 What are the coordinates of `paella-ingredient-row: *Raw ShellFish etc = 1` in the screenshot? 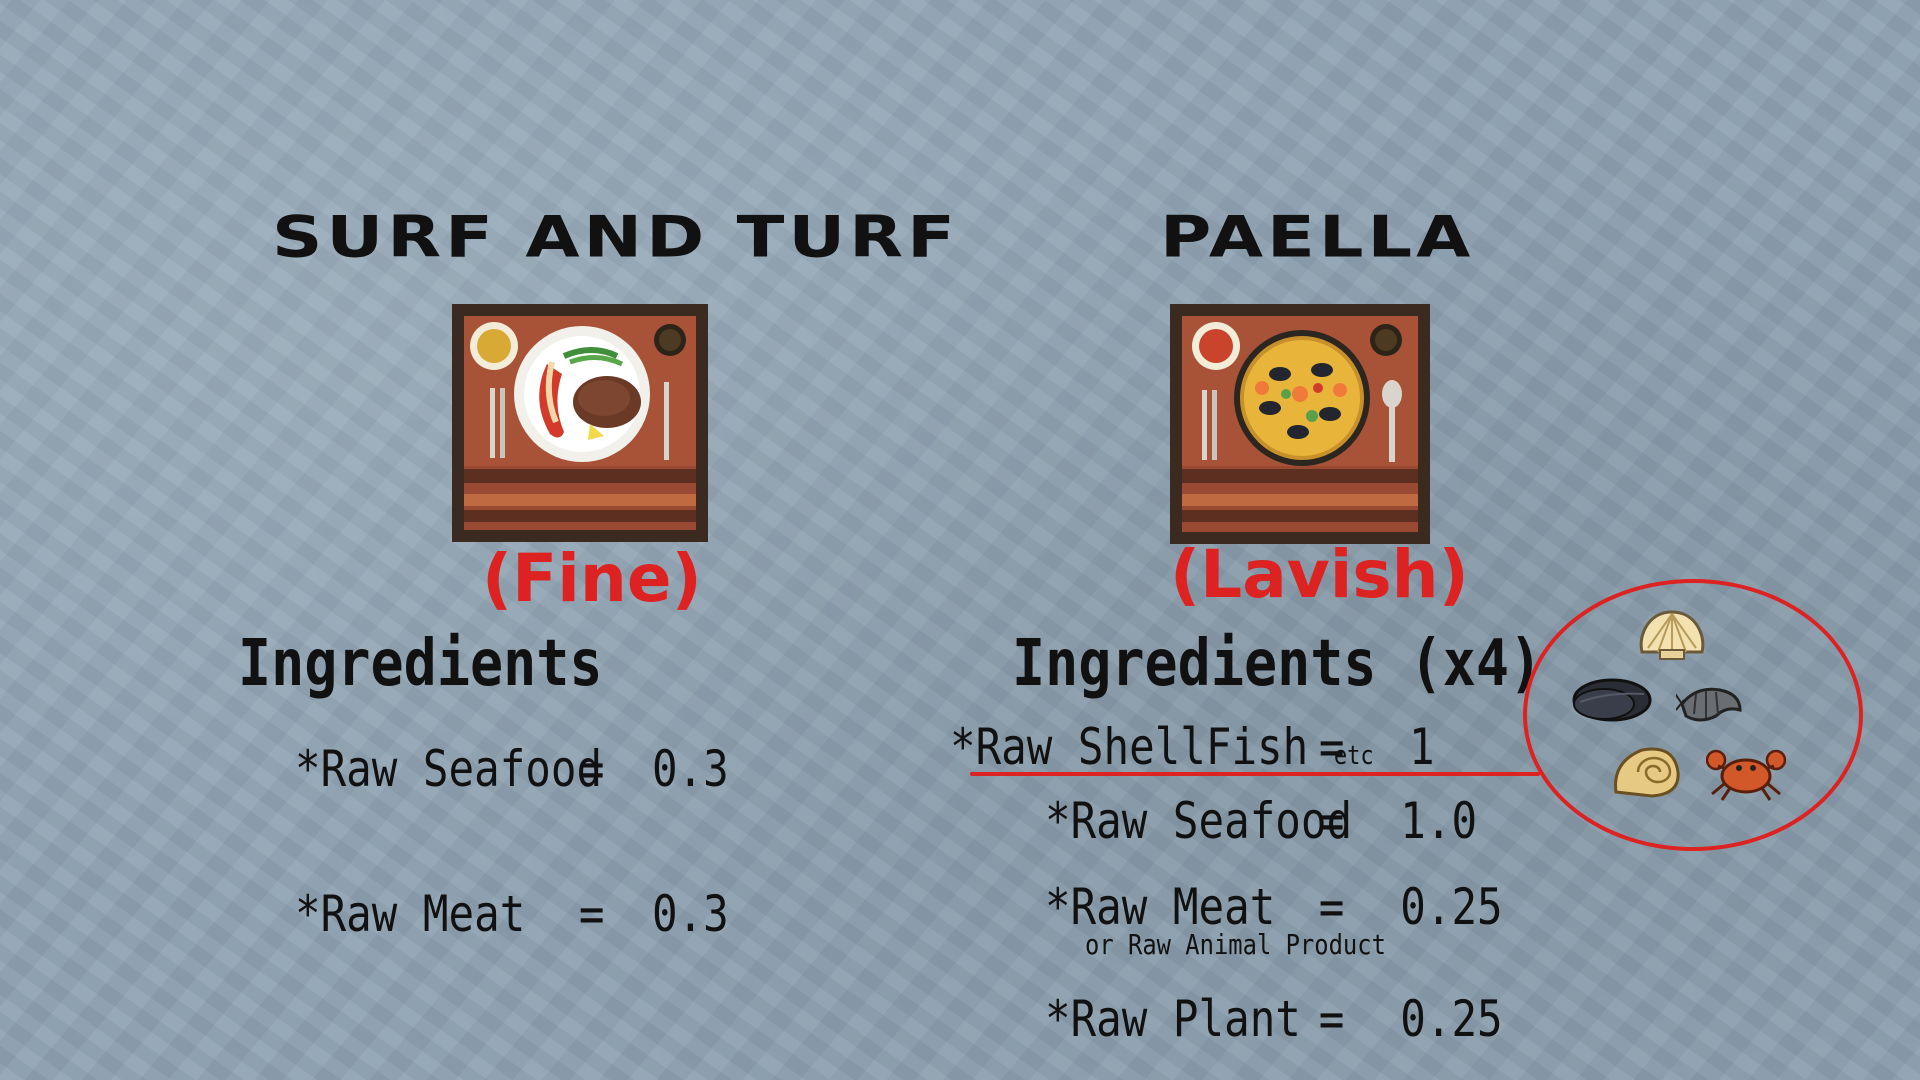 It's located at (1192, 747).